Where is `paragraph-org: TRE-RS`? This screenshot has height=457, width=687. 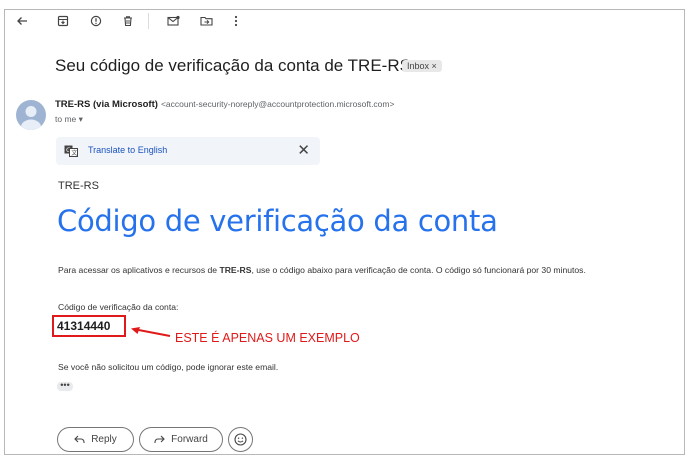 paragraph-org: TRE-RS is located at coordinates (235, 270).